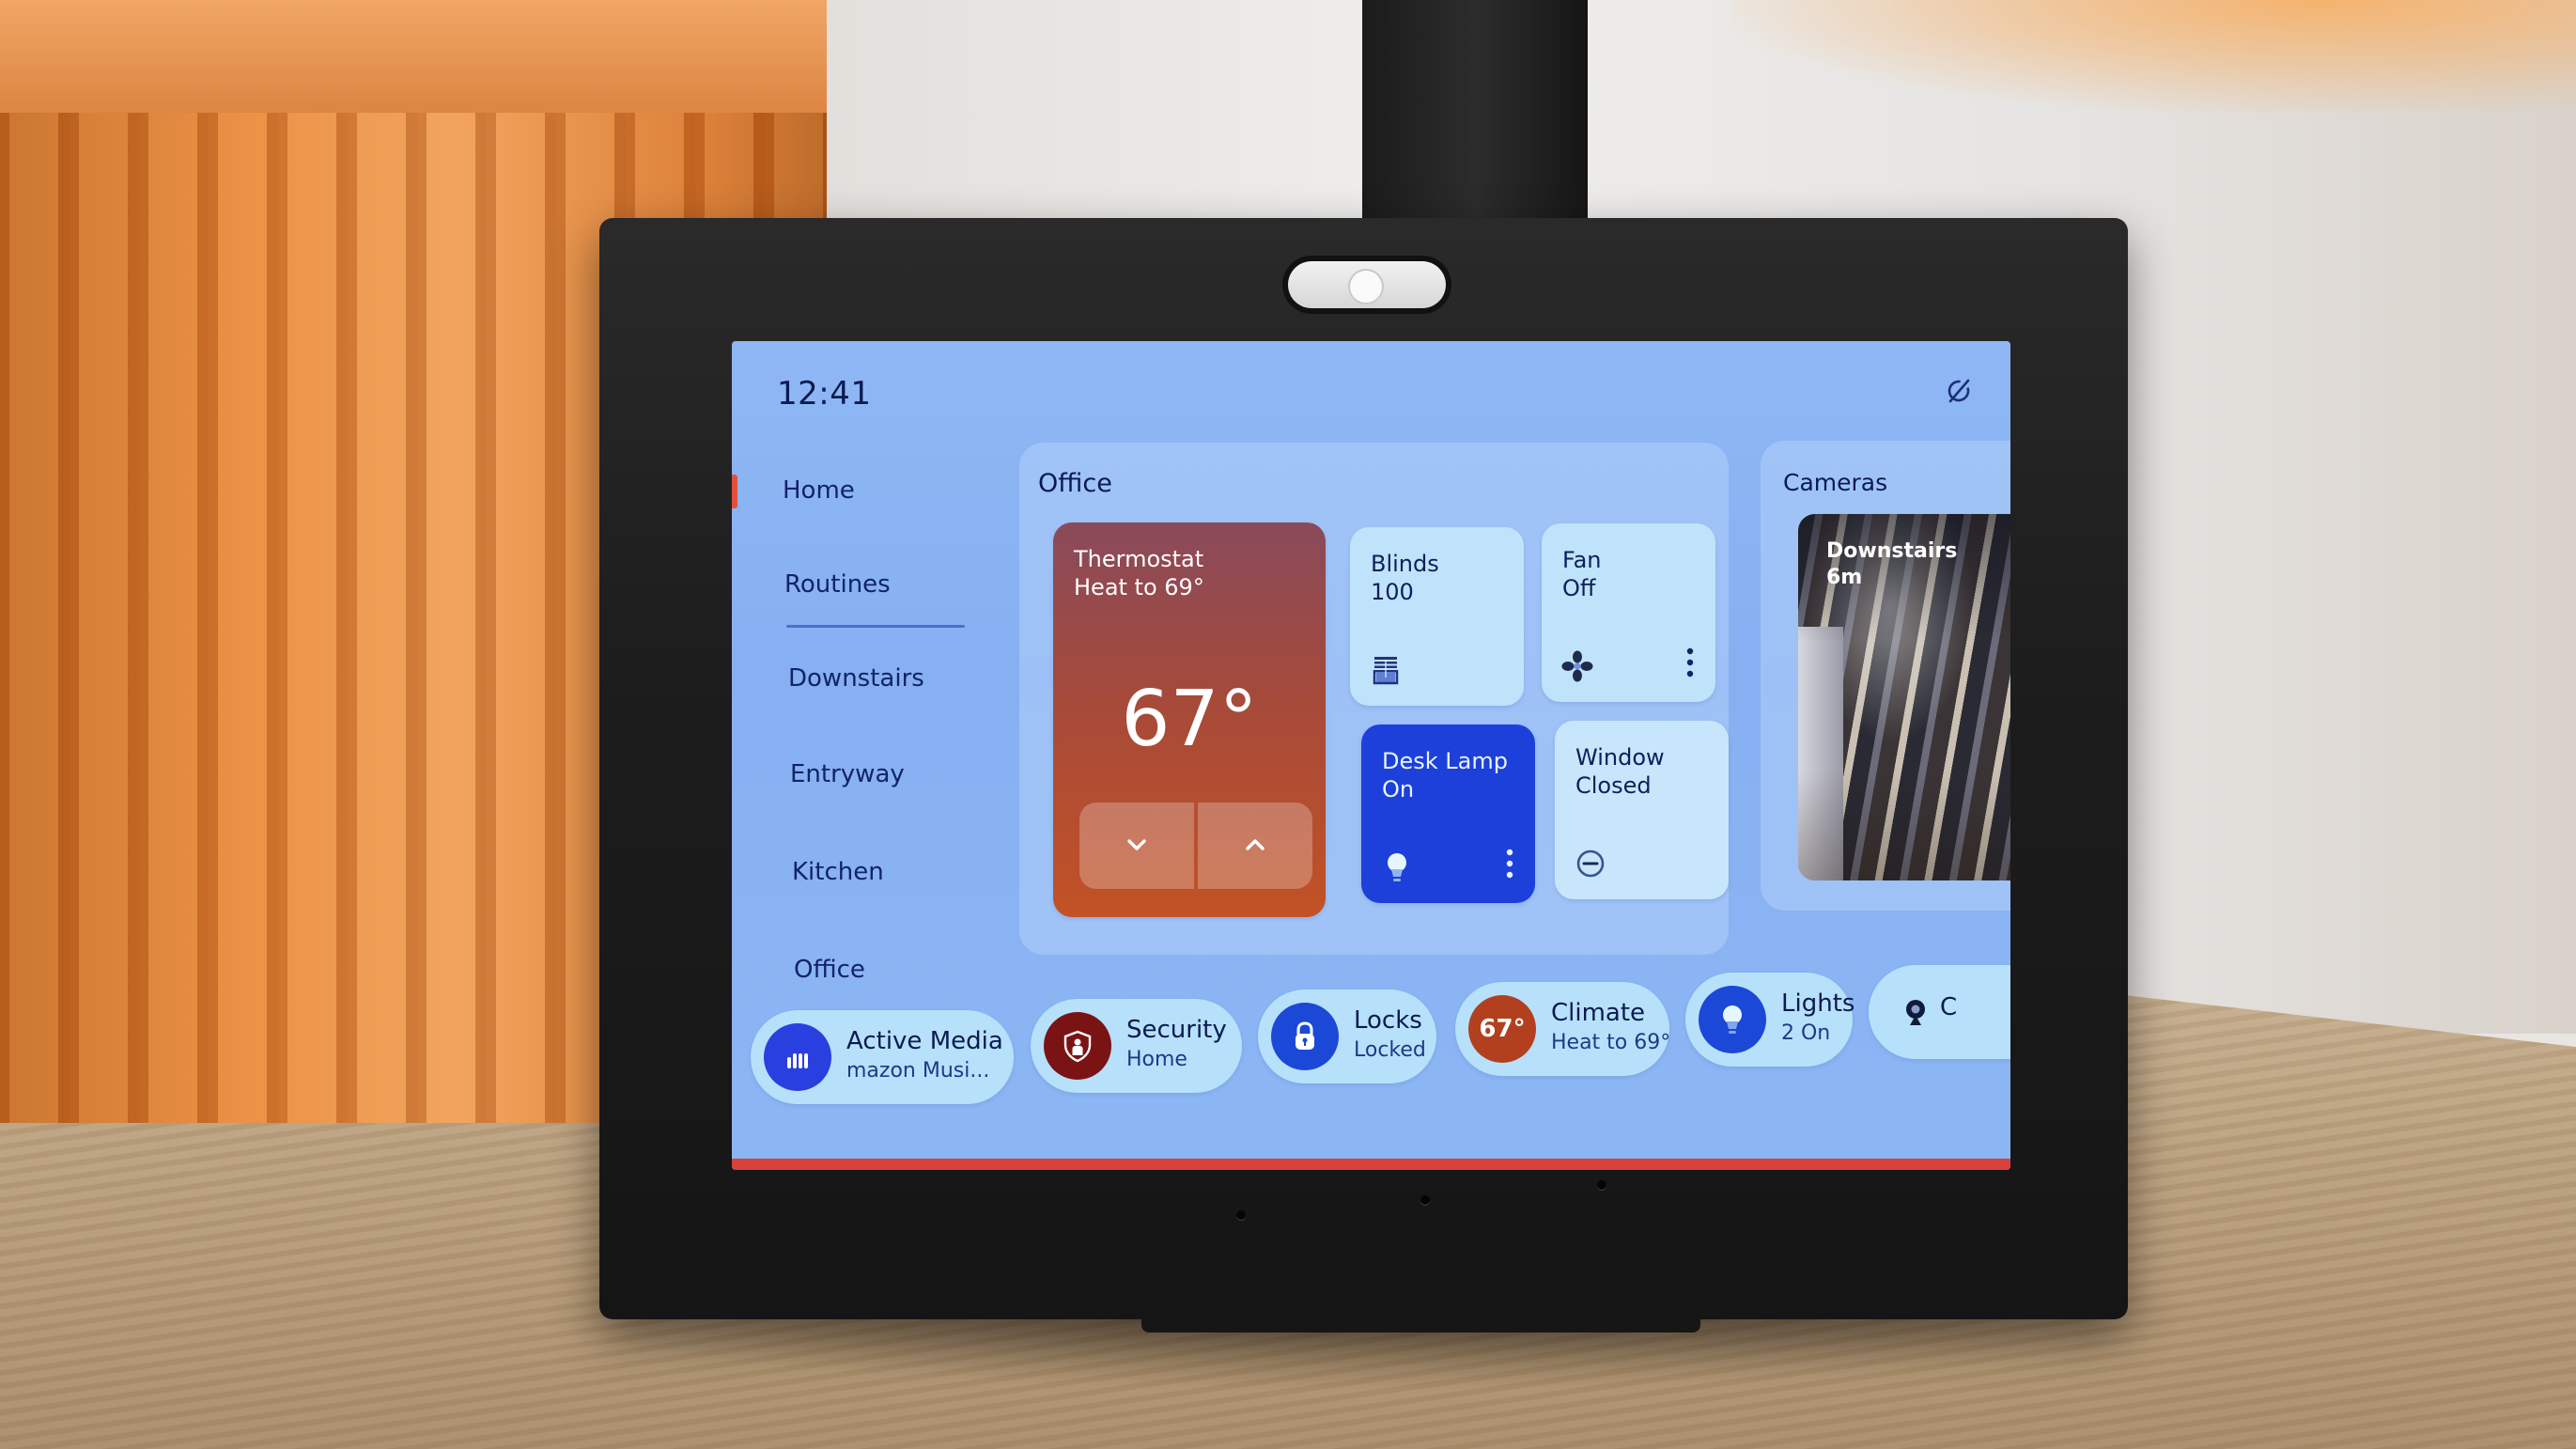  Describe the element at coordinates (1904, 697) in the screenshot. I see `camera-feed-downstairs: Downstairs 6m` at that location.